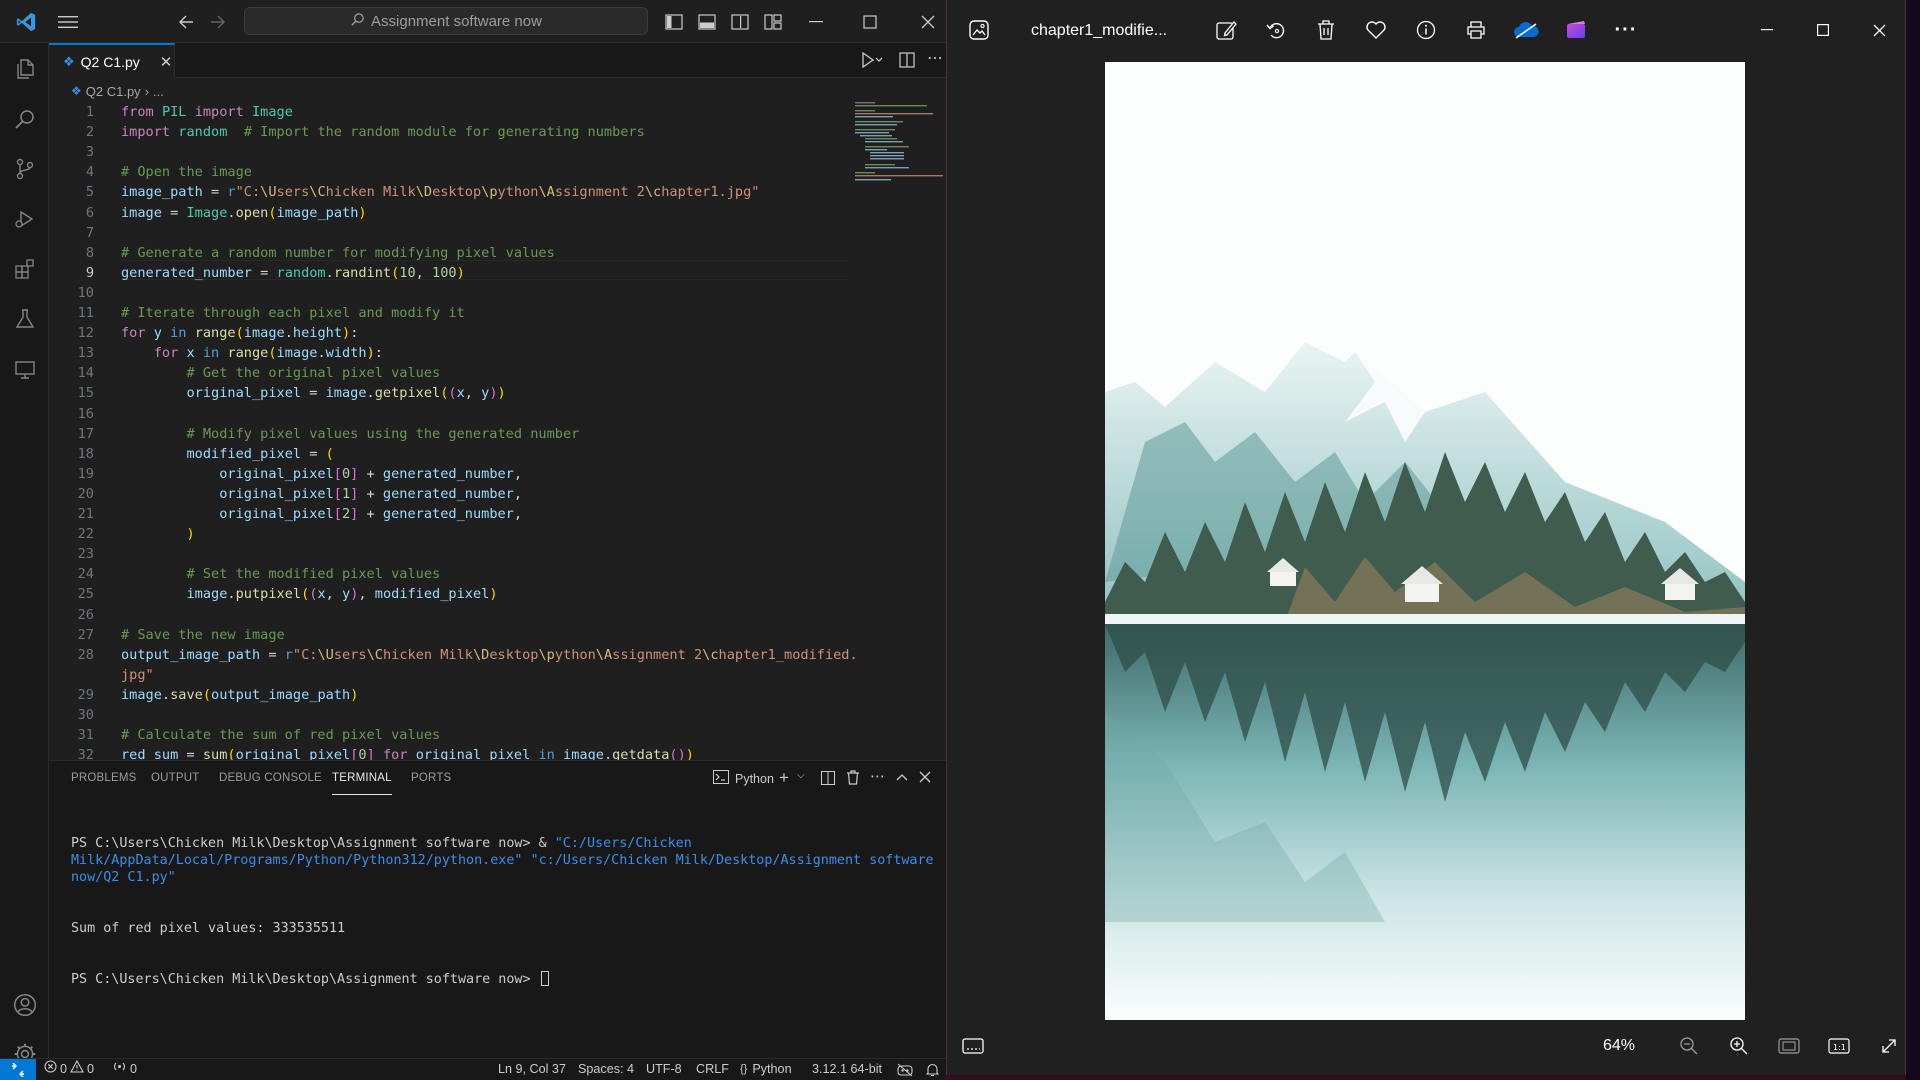 This screenshot has width=1920, height=1080. I want to click on info-icon, so click(1426, 30).